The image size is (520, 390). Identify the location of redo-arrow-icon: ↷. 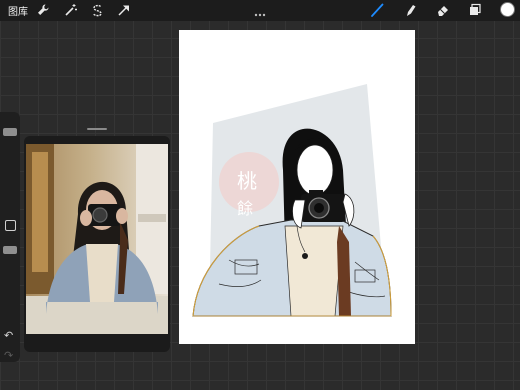
(8, 355).